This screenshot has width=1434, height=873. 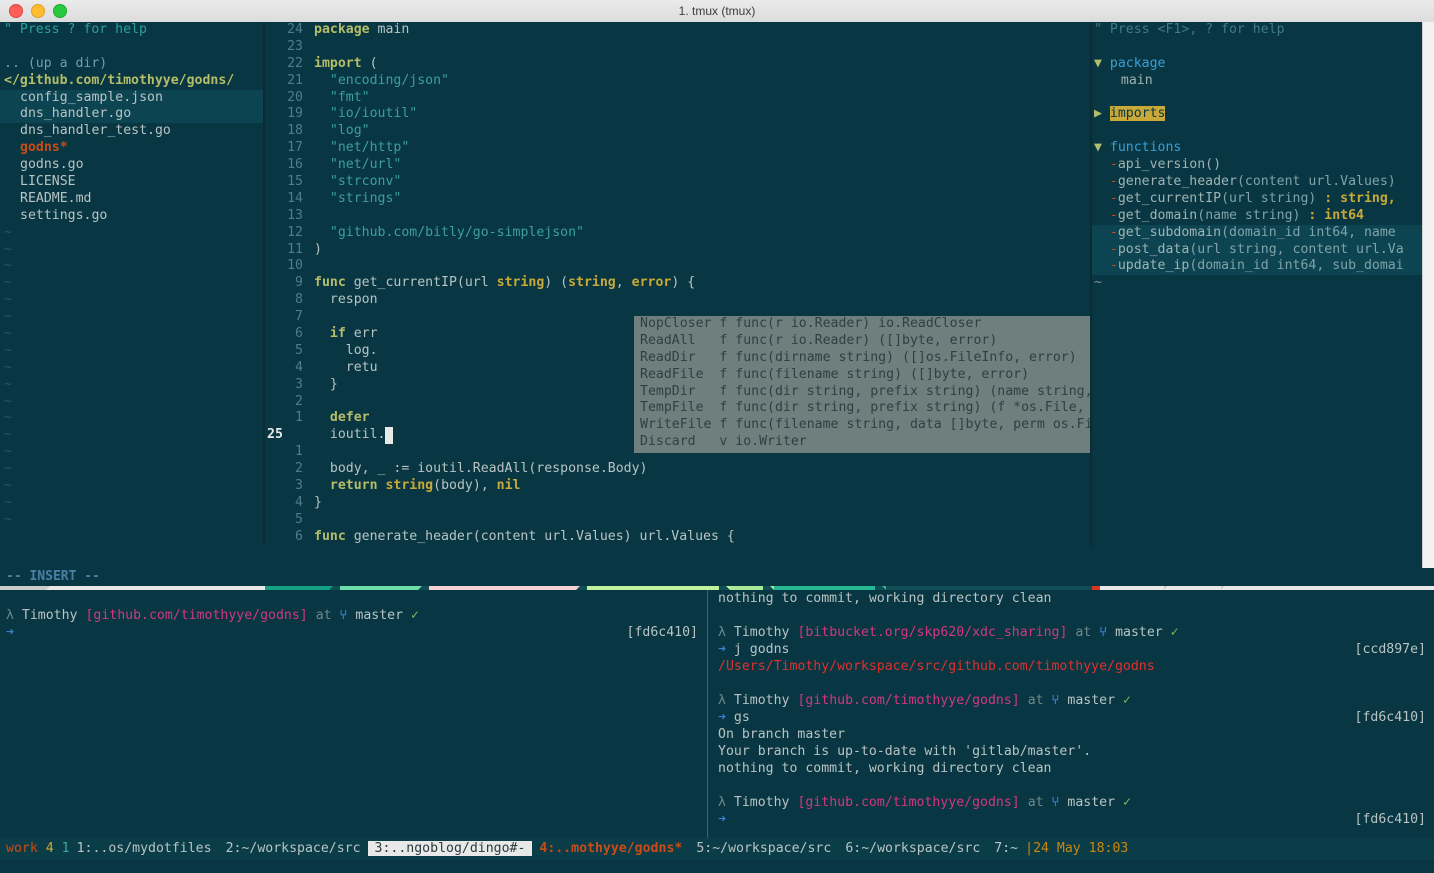 I want to click on prompt-path: [bitbucket.org/skp620/xdc_sharing], so click(x=932, y=632).